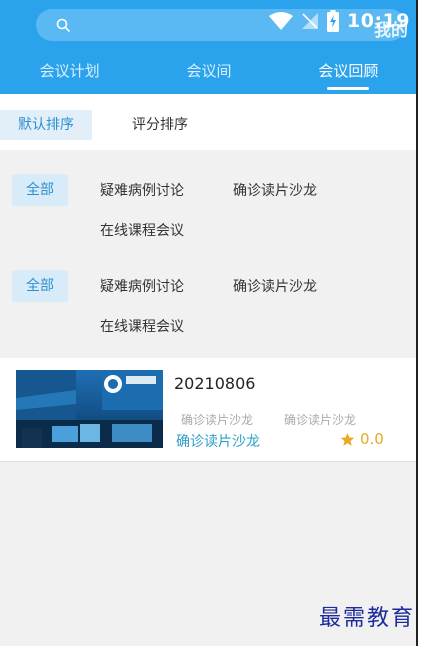 The height and width of the screenshot is (646, 425). Describe the element at coordinates (333, 21) in the screenshot. I see `battery-charging-icon` at that location.